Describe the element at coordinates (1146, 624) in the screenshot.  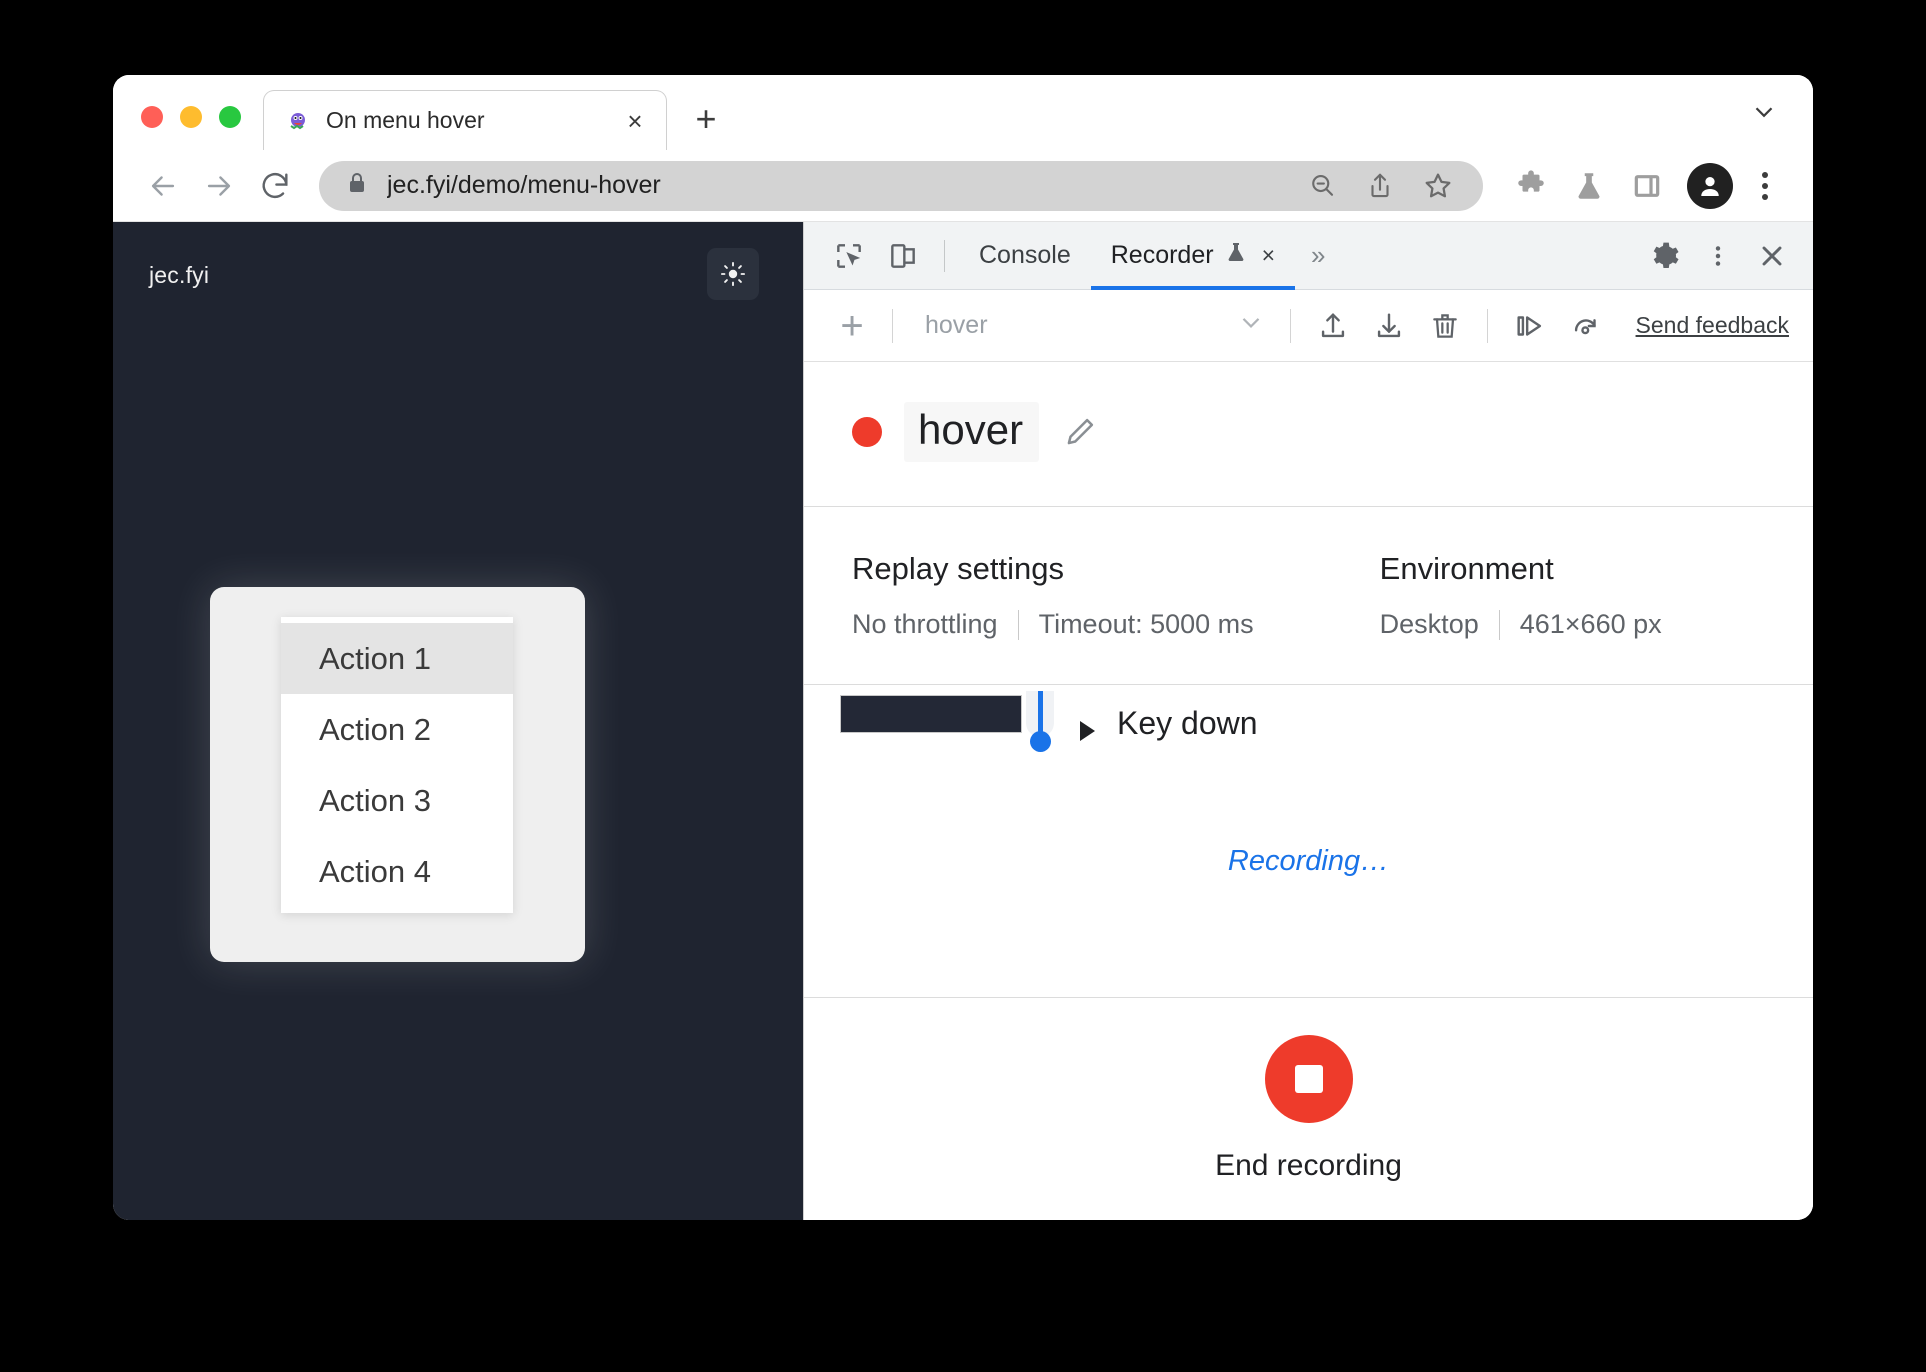
I see `timeout-value: Timeout: 5000 ms` at that location.